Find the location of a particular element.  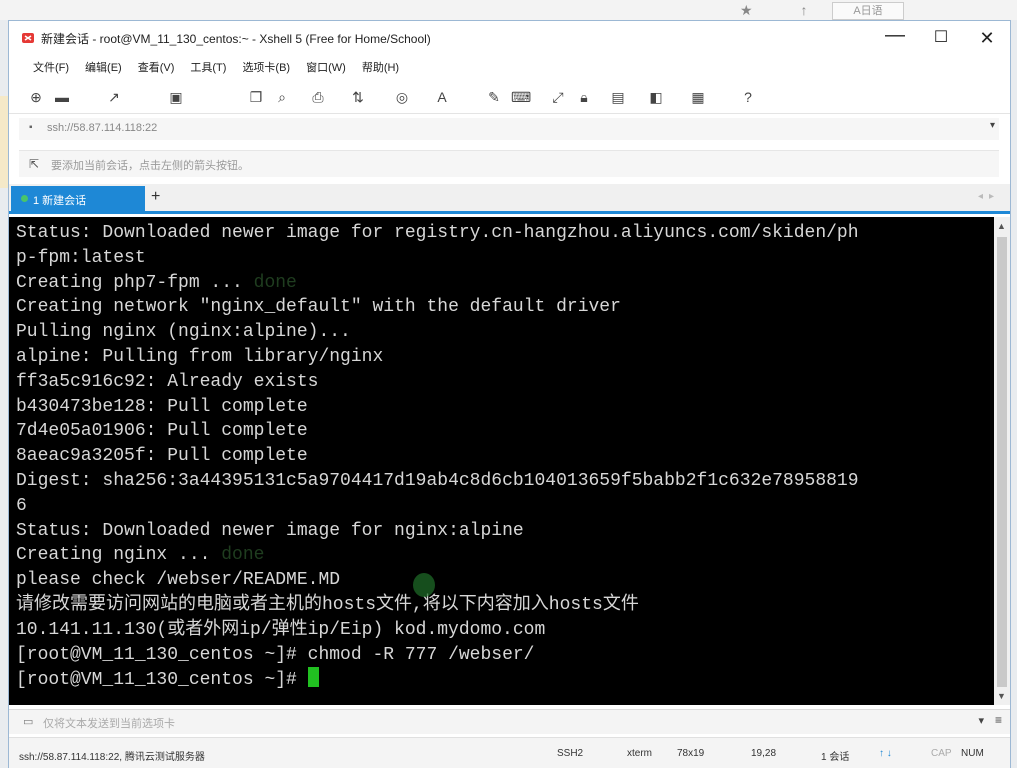

globe-icon: ◎ is located at coordinates (402, 97).